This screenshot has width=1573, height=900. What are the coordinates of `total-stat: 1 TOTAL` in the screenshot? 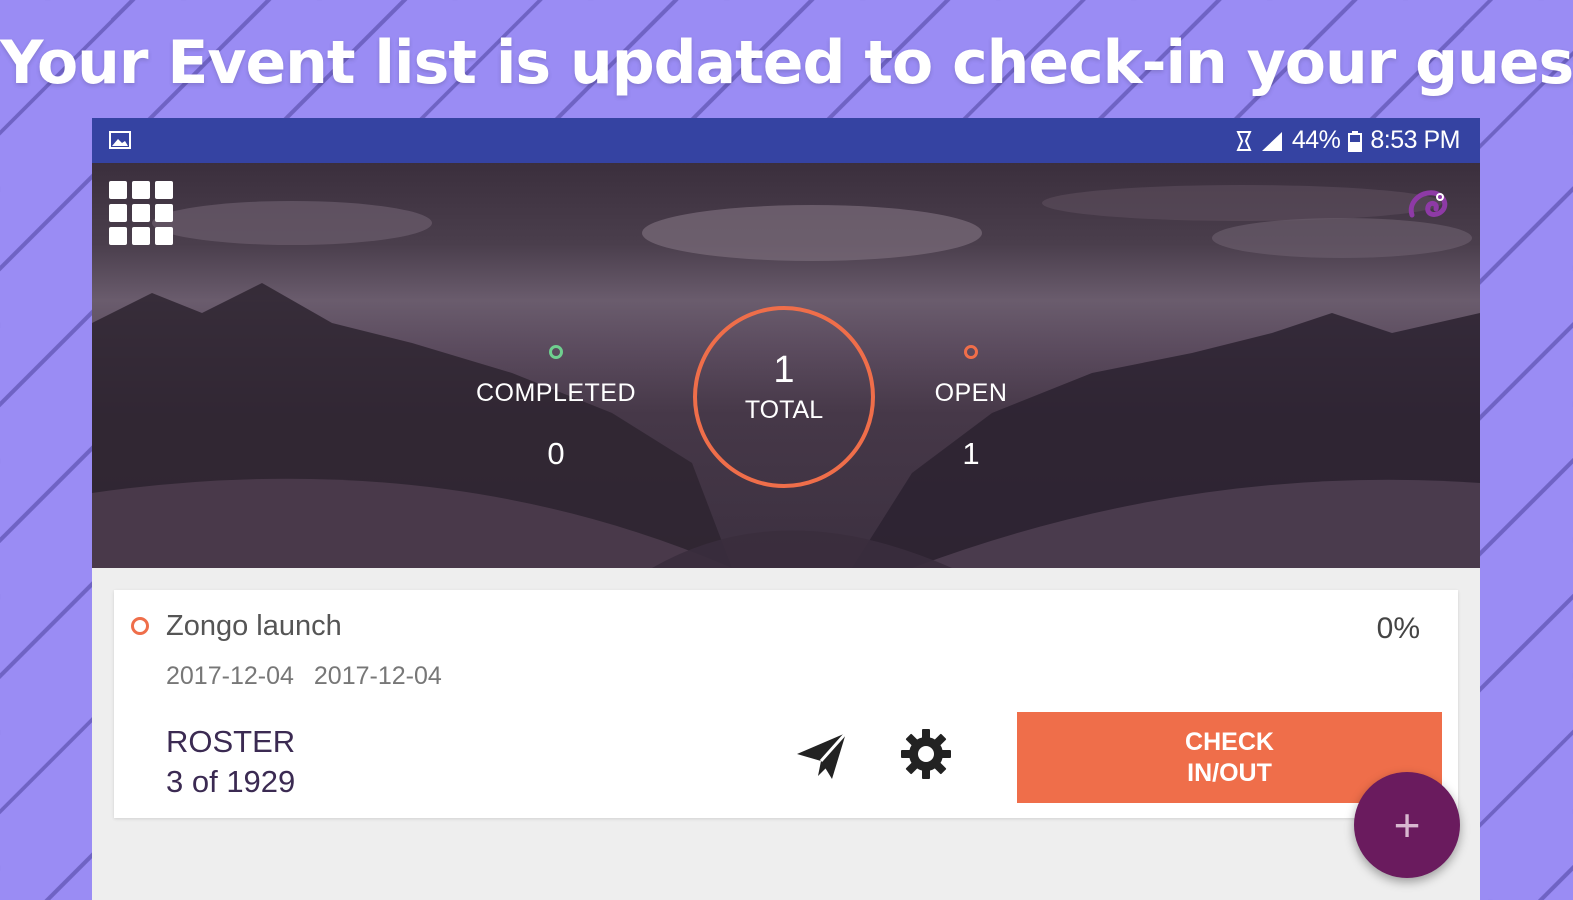 It's located at (784, 397).